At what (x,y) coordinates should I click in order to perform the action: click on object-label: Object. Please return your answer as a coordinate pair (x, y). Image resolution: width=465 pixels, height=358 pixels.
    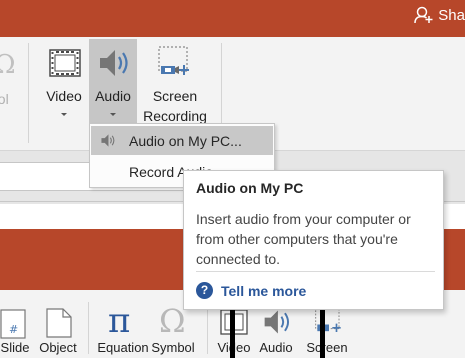
    Looking at the image, I should click on (58, 347).